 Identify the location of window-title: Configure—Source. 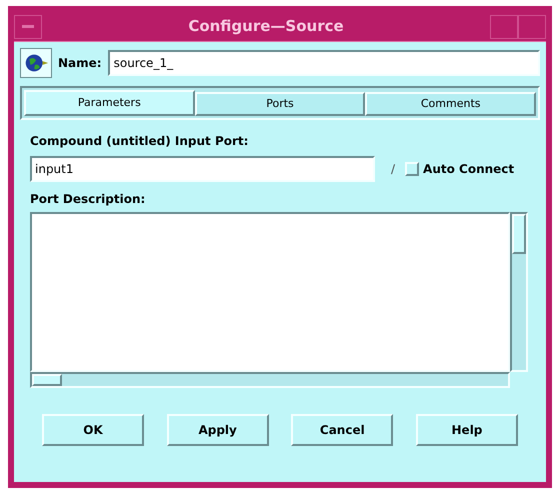
(266, 27).